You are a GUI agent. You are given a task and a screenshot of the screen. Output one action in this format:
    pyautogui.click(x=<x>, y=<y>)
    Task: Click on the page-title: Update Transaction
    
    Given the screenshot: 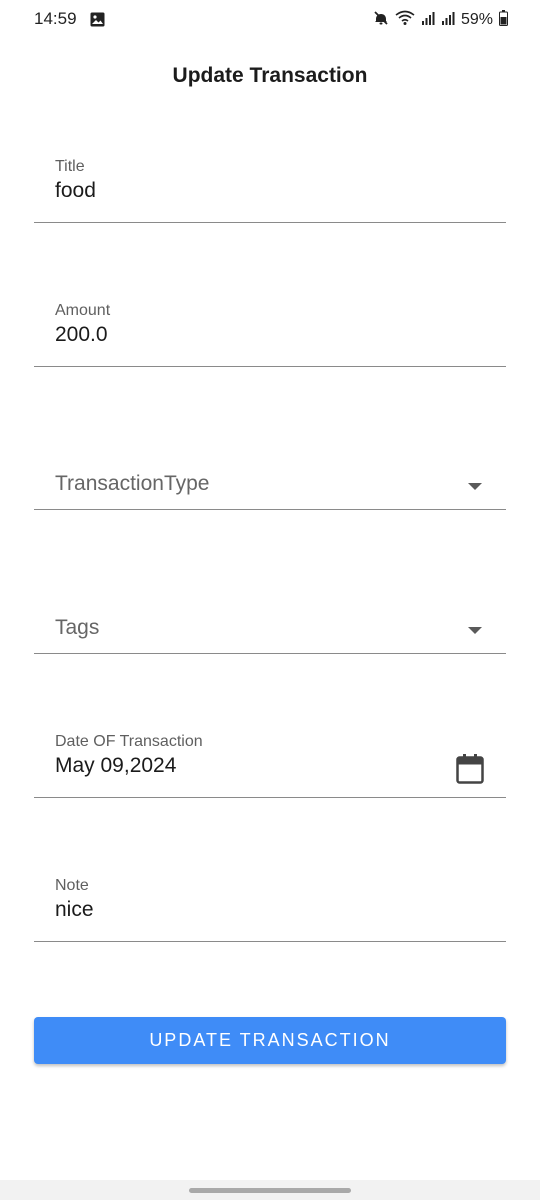 What is the action you would take?
    pyautogui.click(x=270, y=75)
    